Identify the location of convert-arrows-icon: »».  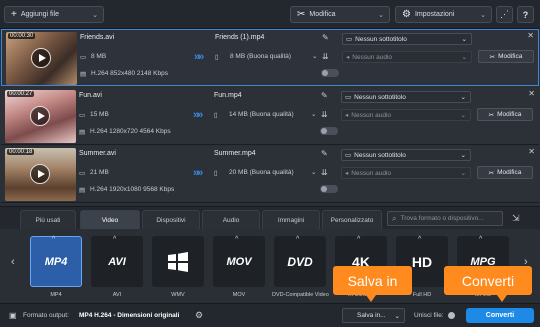
(198, 173).